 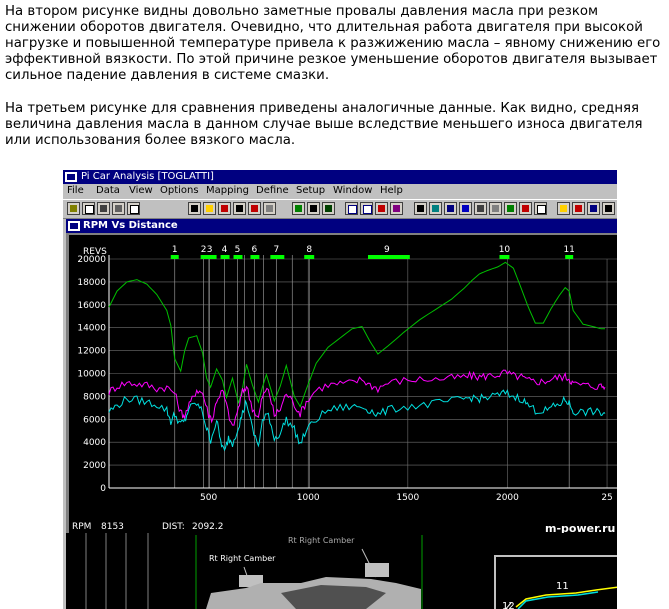 I want to click on chart-c-icon, so click(x=593, y=208).